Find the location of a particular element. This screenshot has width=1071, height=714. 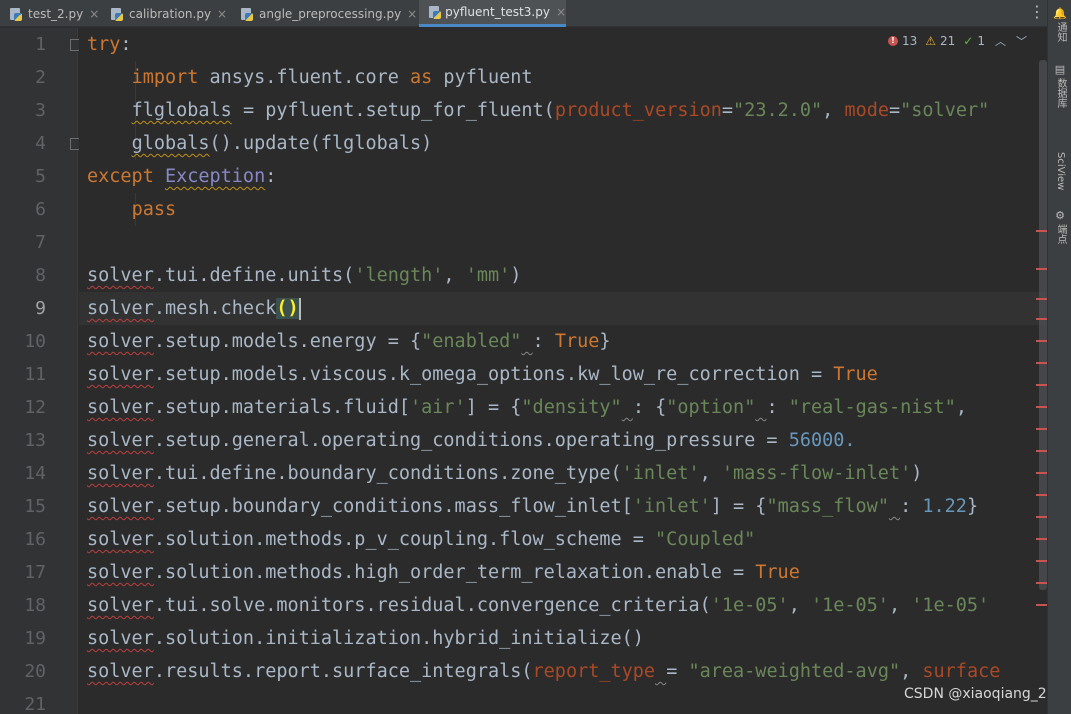

next-problem-icon: ﹀ is located at coordinates (1021, 41).